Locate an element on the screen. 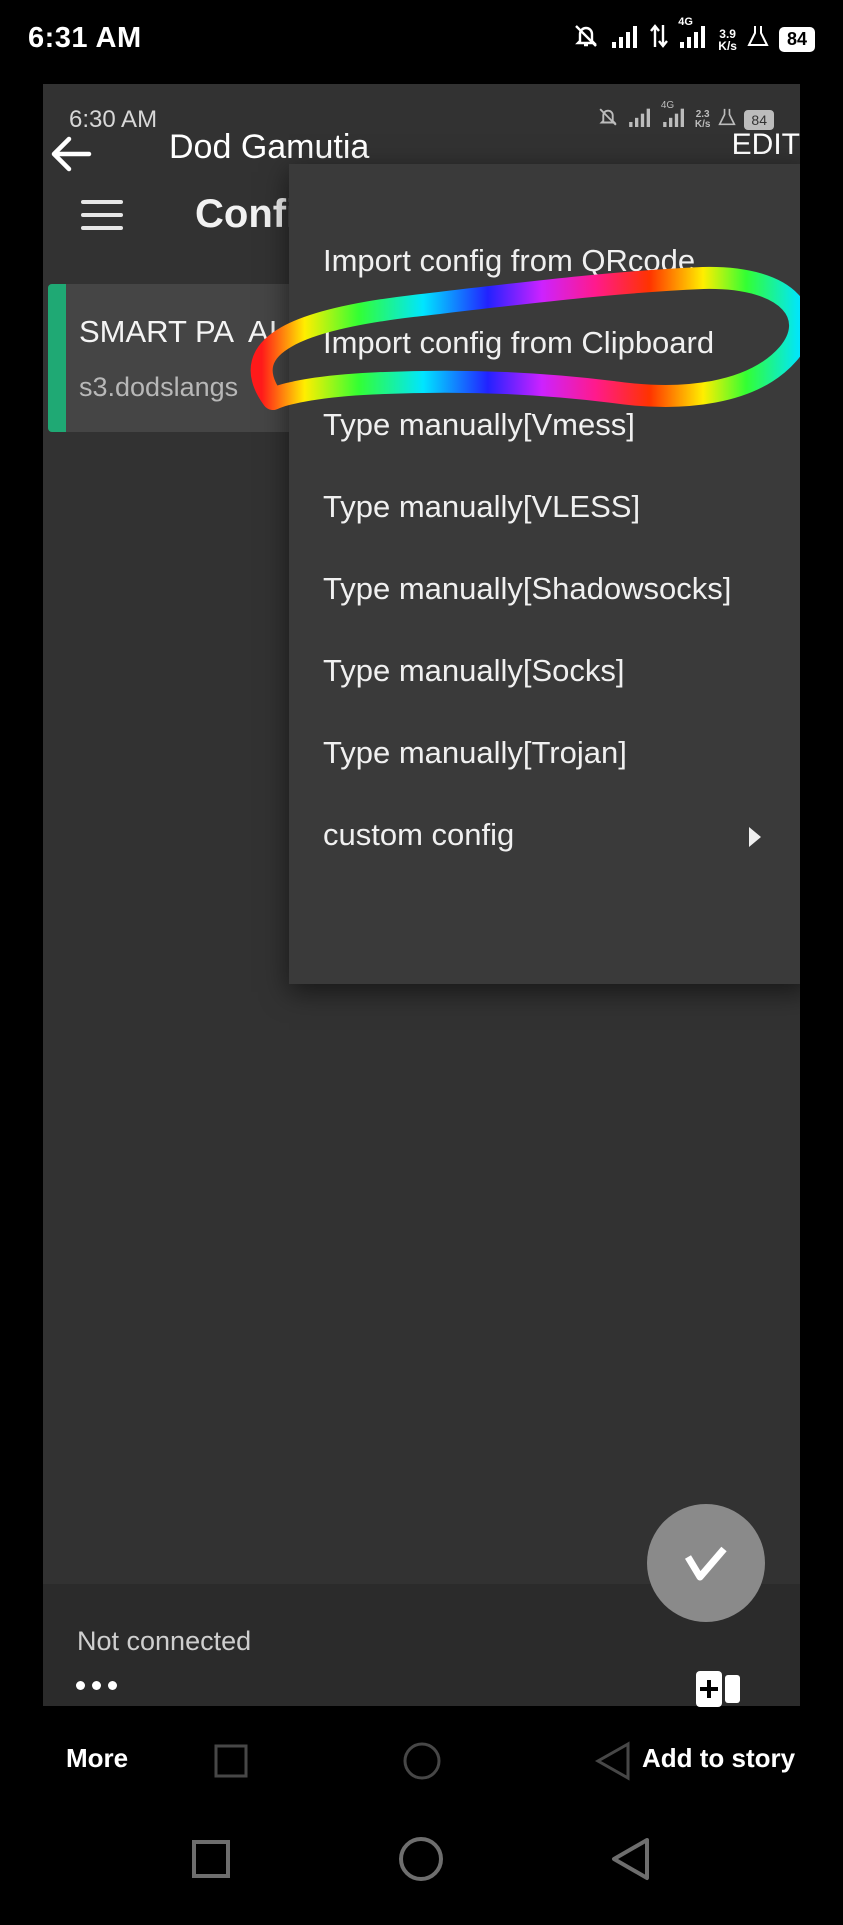 The image size is (843, 1925). story-author-name: Dod Gamutia is located at coordinates (269, 147).